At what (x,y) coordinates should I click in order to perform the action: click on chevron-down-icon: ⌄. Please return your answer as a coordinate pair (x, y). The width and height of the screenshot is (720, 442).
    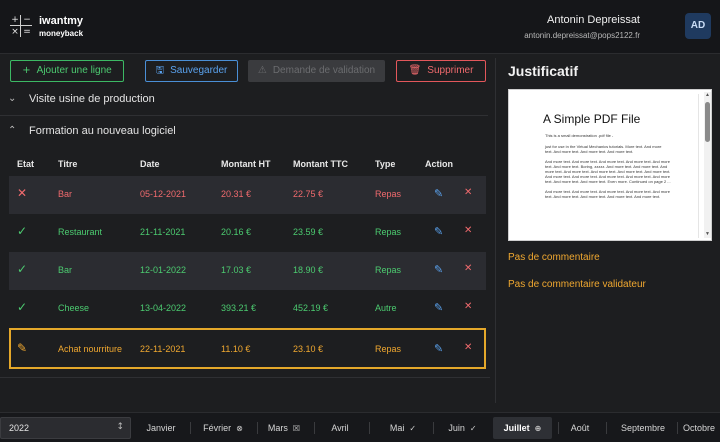
    Looking at the image, I should click on (12, 98).